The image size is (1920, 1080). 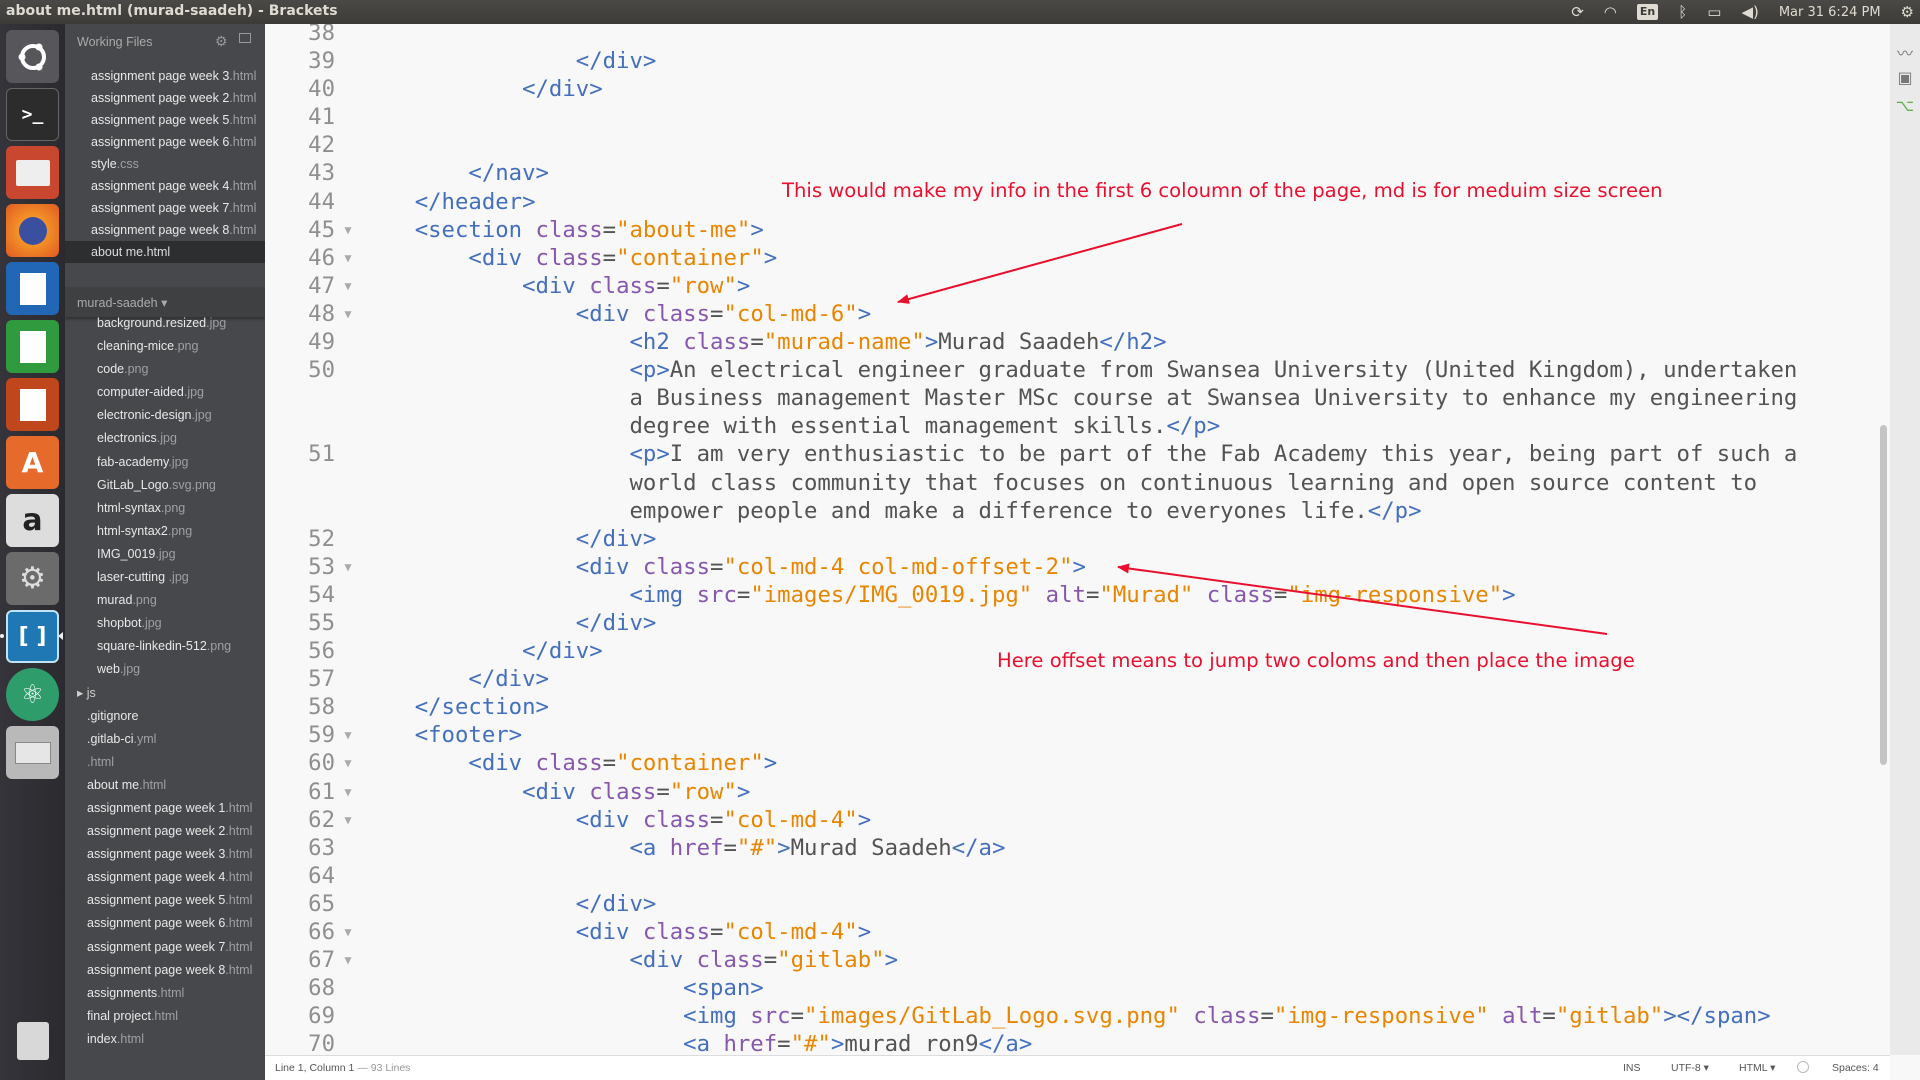 What do you see at coordinates (694, 1042) in the screenshot?
I see `code-text: <a href="#">murad_ron9</a>` at bounding box center [694, 1042].